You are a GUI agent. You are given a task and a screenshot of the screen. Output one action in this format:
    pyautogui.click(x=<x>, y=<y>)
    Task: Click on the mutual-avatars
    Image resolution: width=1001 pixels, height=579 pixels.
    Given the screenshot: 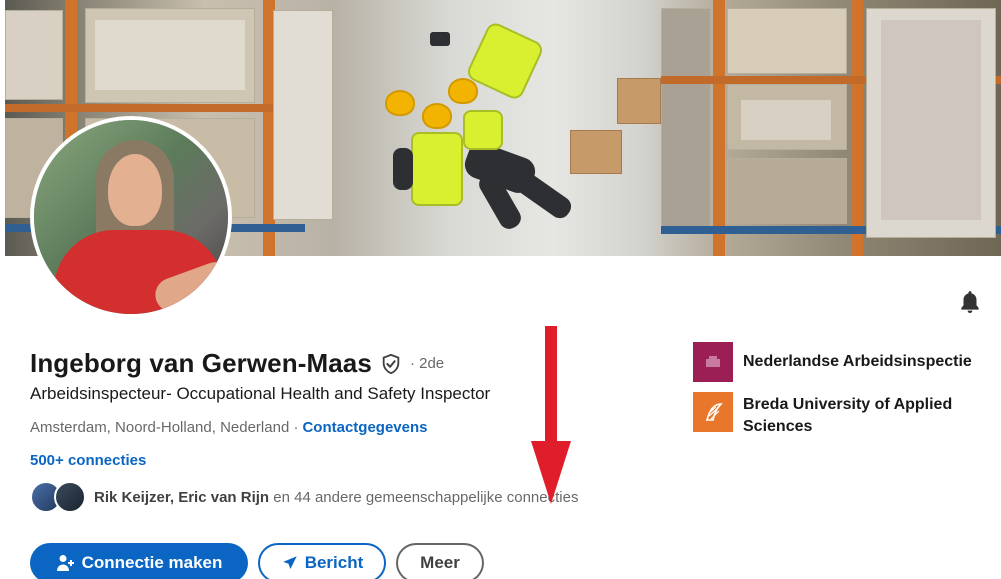 What is the action you would take?
    pyautogui.click(x=58, y=497)
    